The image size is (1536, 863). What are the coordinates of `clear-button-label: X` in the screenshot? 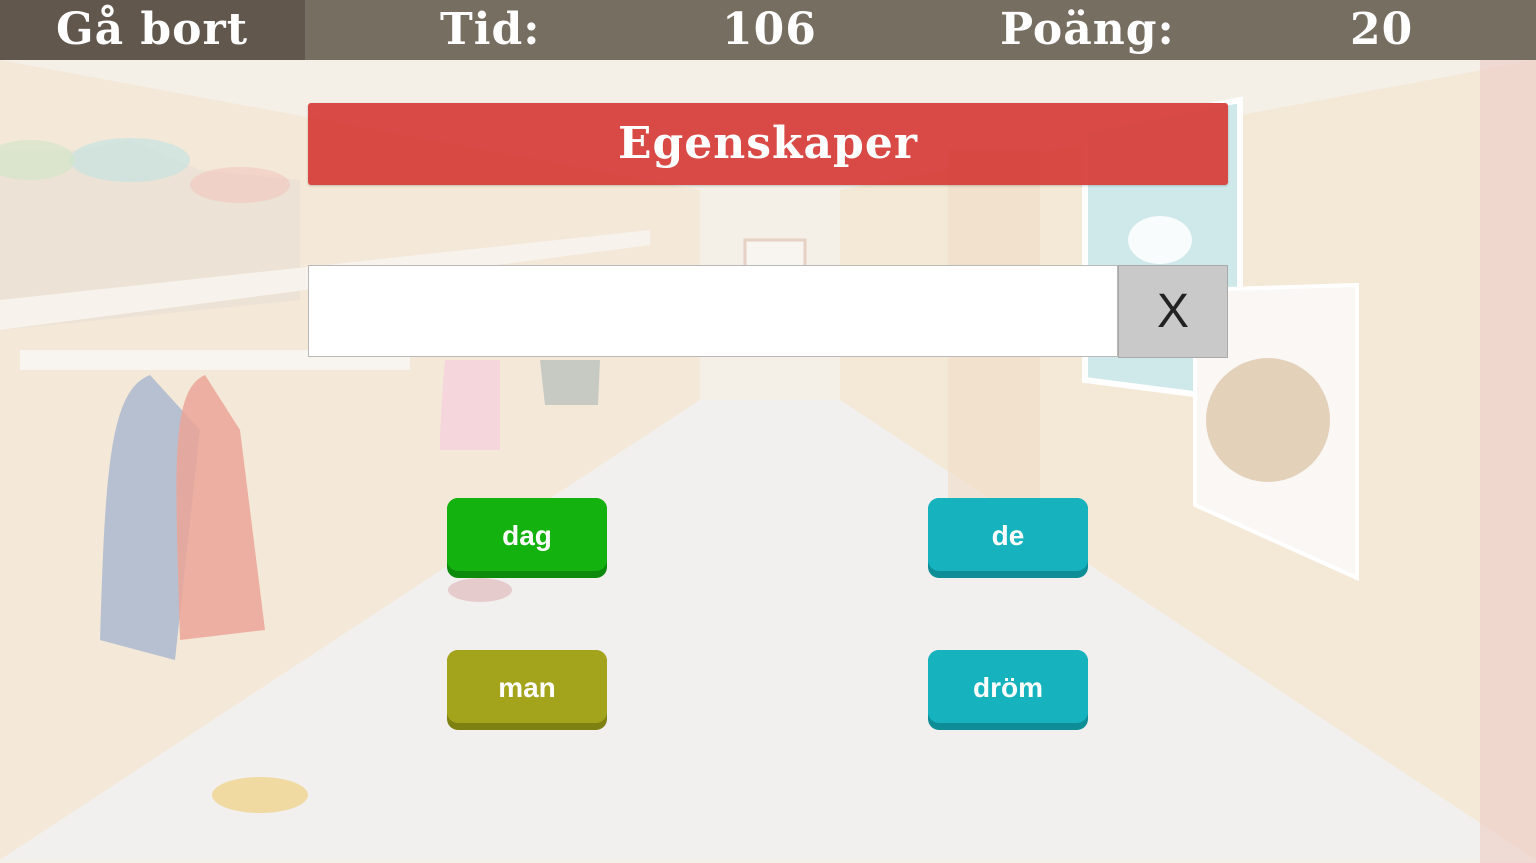 It's located at (1173, 311).